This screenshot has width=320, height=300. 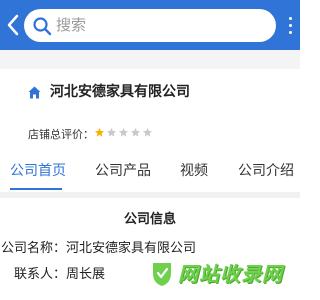 What do you see at coordinates (150, 59) in the screenshot?
I see `spacer` at bounding box center [150, 59].